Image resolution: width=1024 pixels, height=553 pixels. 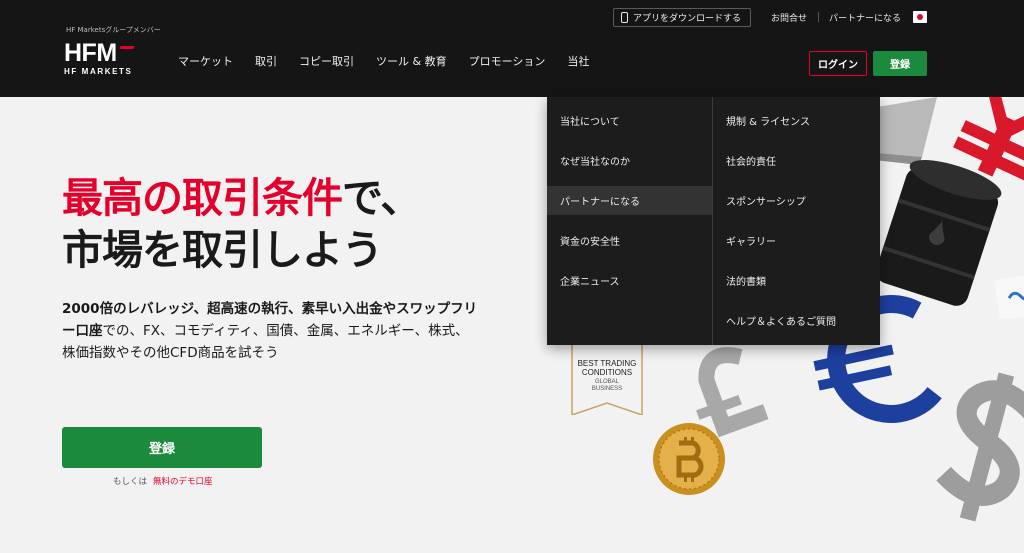 What do you see at coordinates (629, 200) in the screenshot?
I see `dropdown-item-become-partner: パートナーになる` at bounding box center [629, 200].